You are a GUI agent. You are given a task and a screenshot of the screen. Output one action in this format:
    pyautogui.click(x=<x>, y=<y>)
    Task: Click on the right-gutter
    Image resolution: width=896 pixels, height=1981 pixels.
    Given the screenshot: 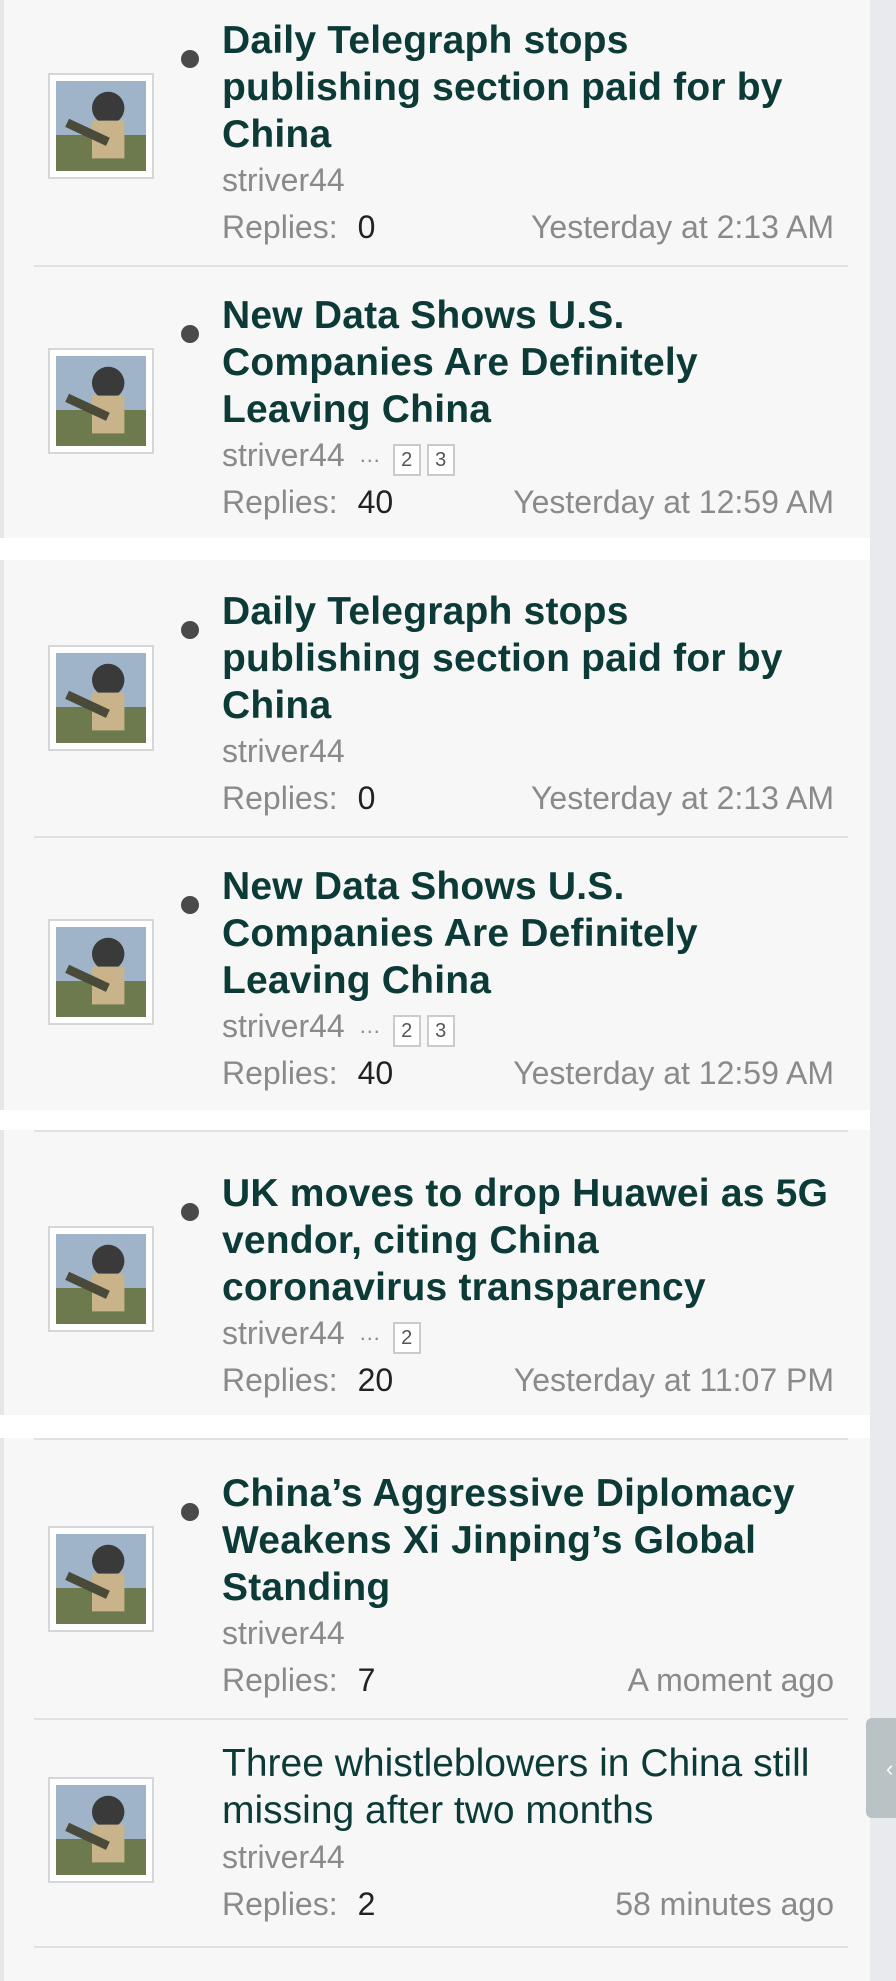 What is the action you would take?
    pyautogui.click(x=883, y=990)
    